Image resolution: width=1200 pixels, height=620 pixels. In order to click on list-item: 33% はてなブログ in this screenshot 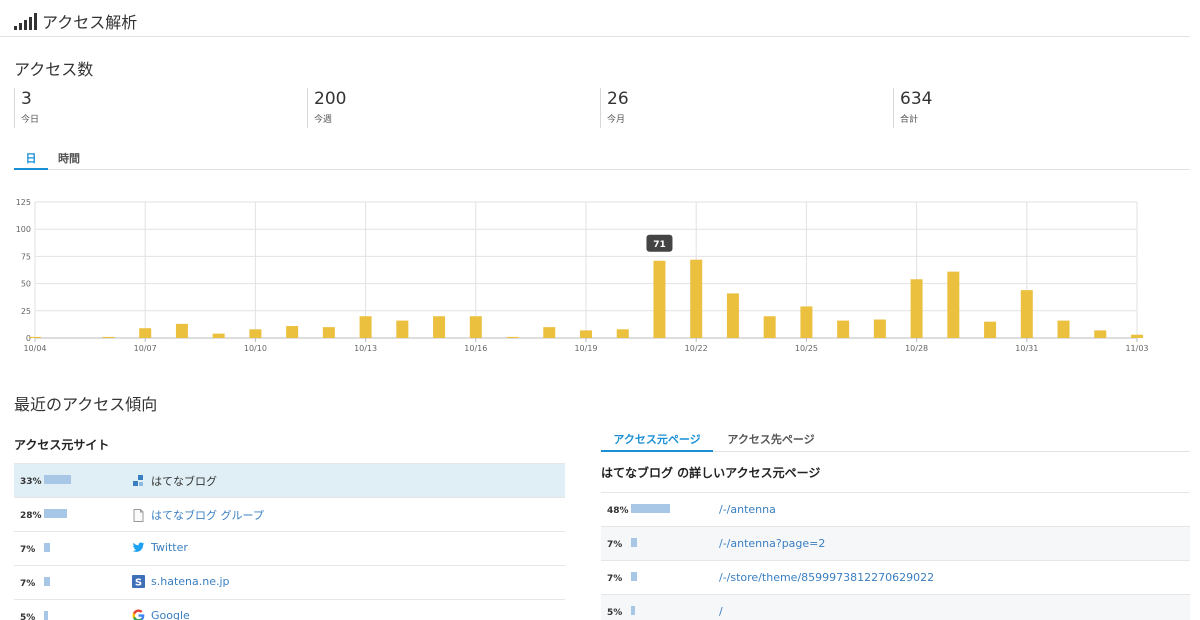, I will do `click(289, 481)`.